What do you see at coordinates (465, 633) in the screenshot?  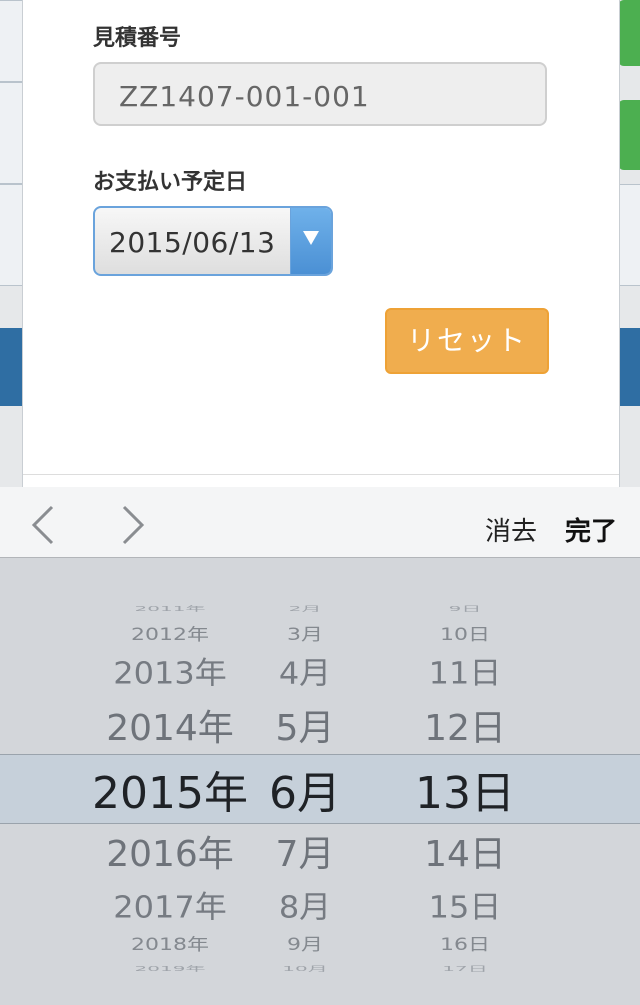 I see `picker-day: 10日` at bounding box center [465, 633].